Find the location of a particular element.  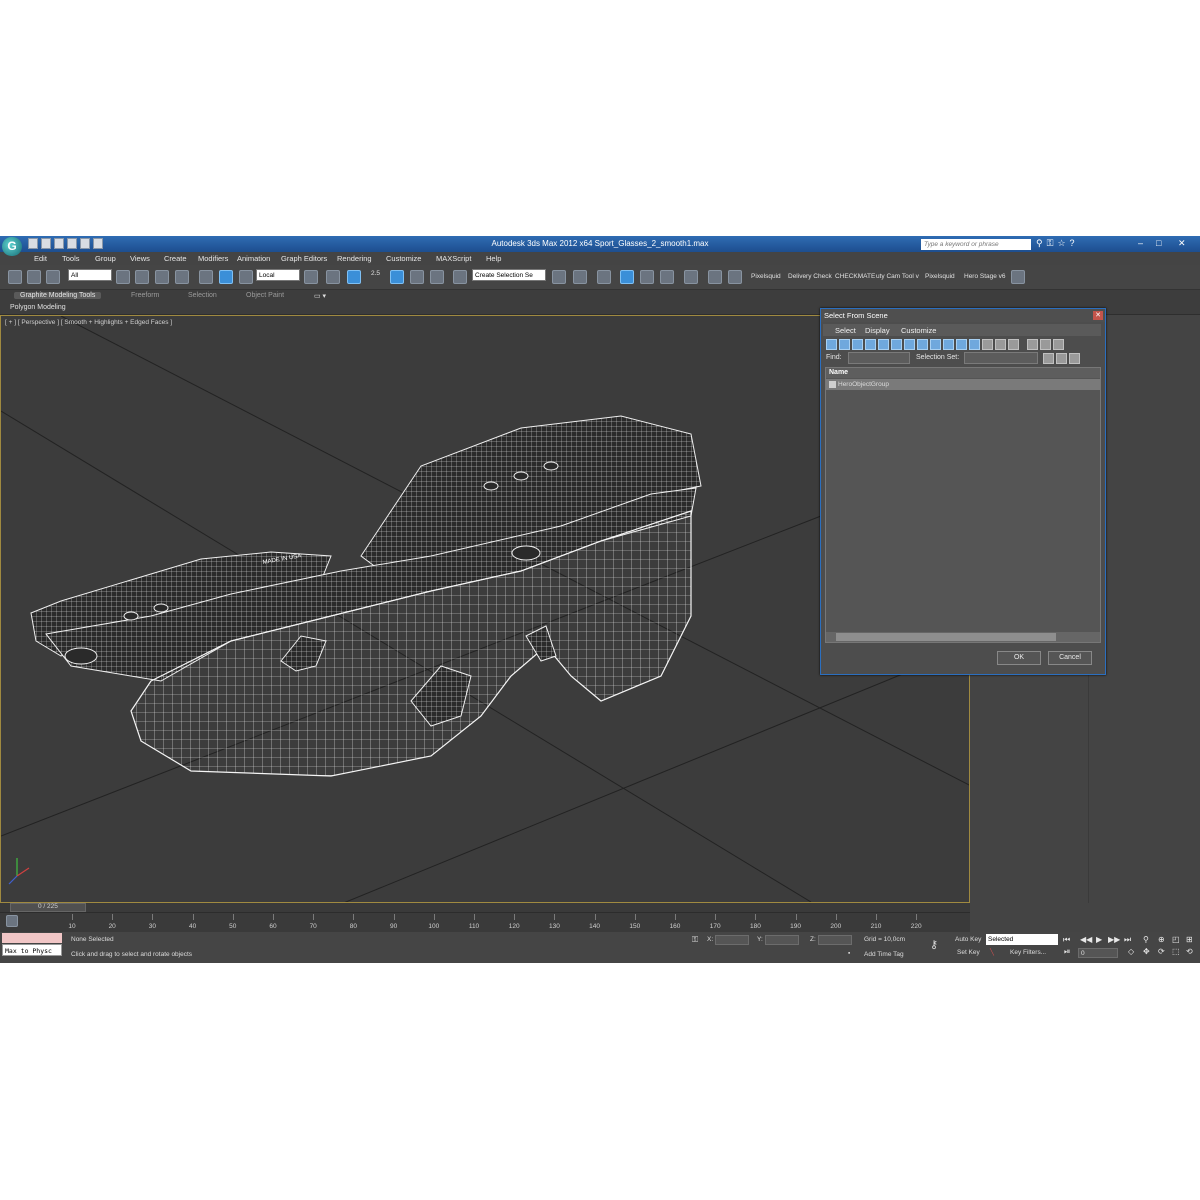

teapot-render-icon is located at coordinates (1018, 277).